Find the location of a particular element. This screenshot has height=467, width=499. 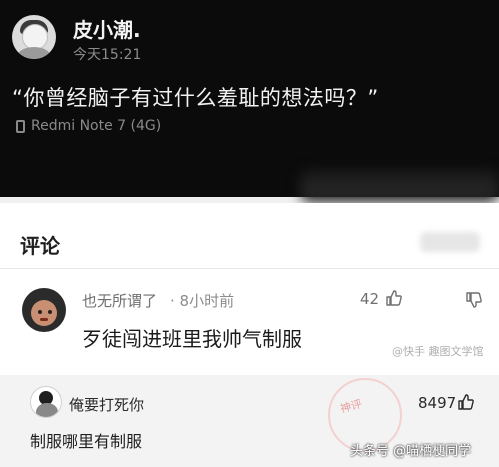

device-label: Redmi Note 7 (4G) is located at coordinates (96, 126).